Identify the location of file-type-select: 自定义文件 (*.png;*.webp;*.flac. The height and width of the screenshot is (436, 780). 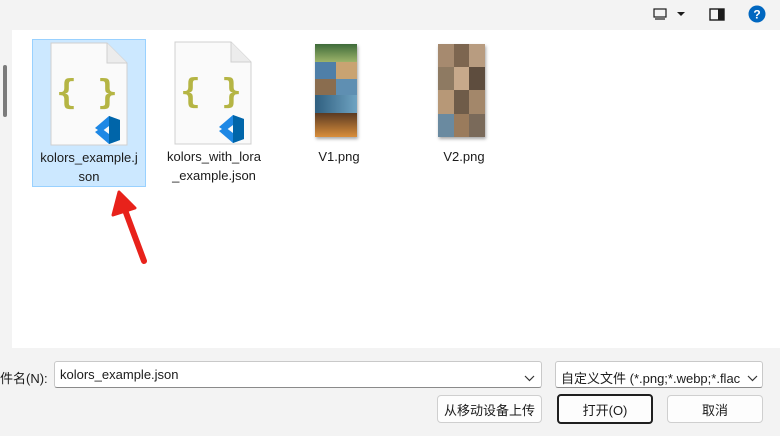
(659, 374).